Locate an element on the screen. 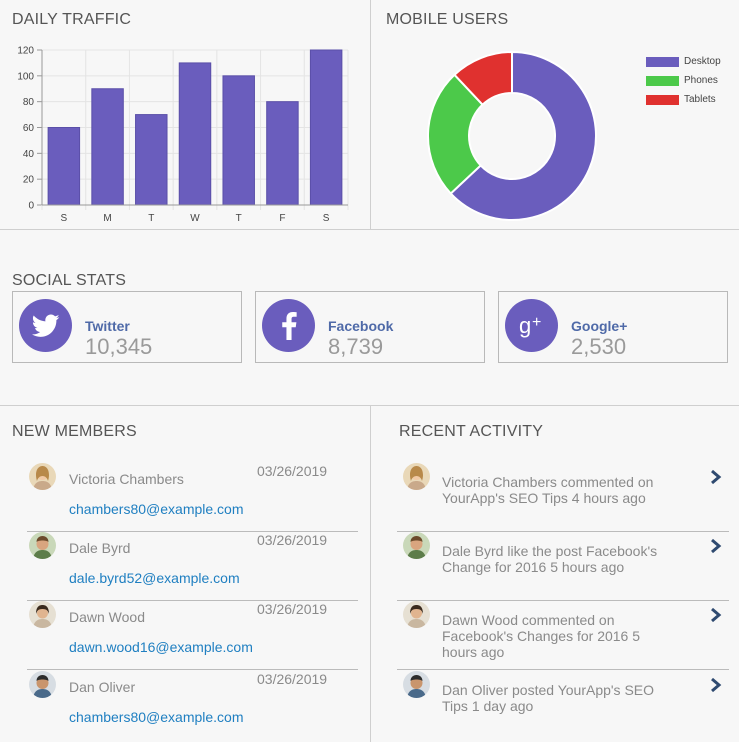 This screenshot has width=739, height=742. social-stats-title: SOCIAL STATS is located at coordinates (69, 280).